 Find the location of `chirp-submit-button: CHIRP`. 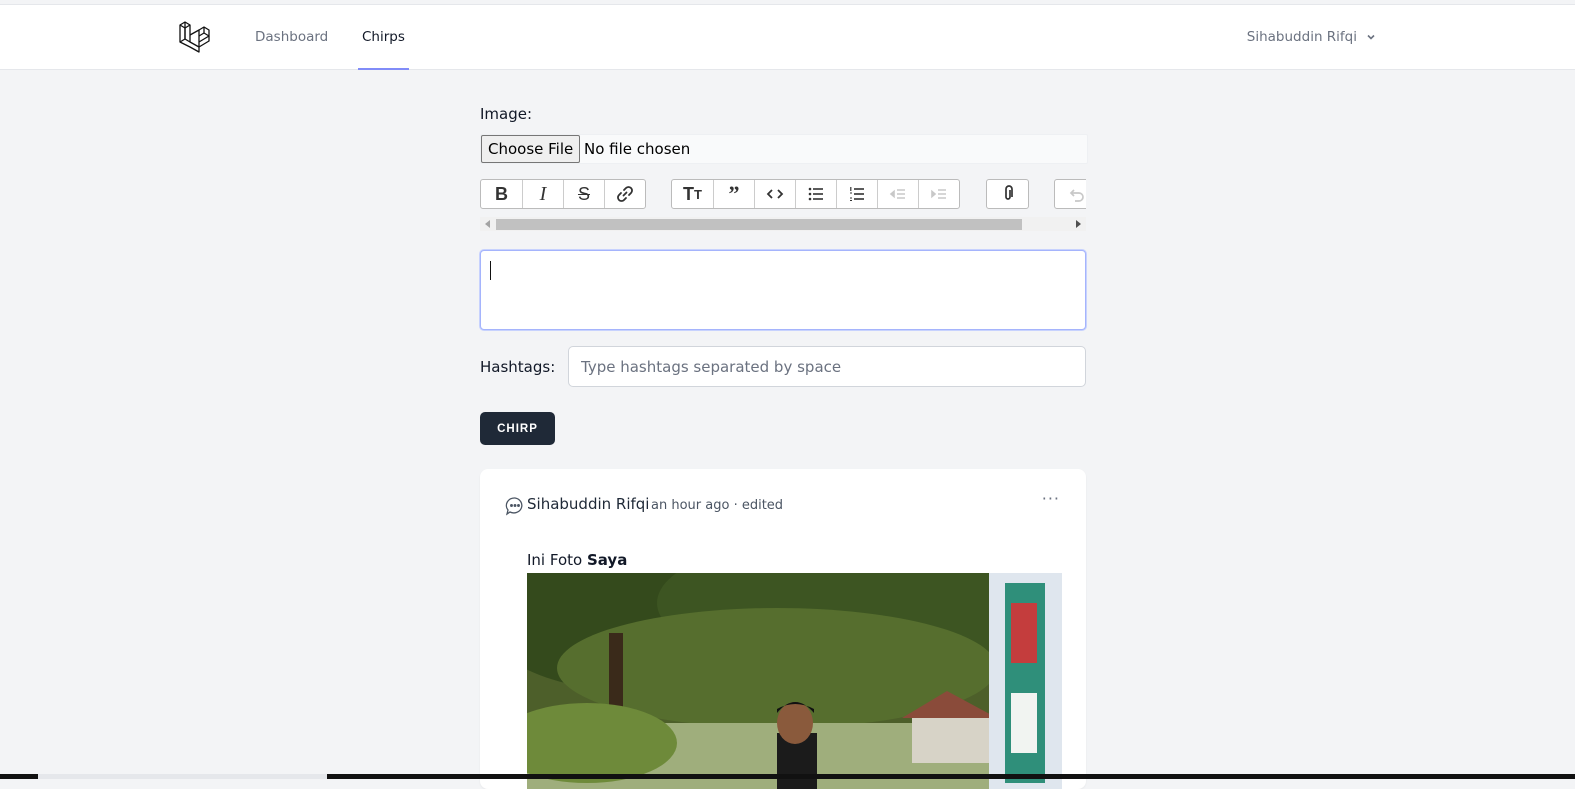

chirp-submit-button: CHIRP is located at coordinates (517, 428).